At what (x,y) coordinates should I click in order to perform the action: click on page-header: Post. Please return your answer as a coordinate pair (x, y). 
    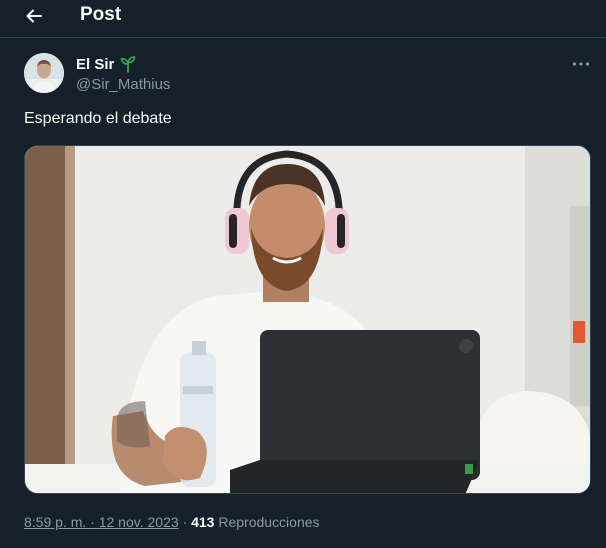
    Looking at the image, I should click on (303, 17).